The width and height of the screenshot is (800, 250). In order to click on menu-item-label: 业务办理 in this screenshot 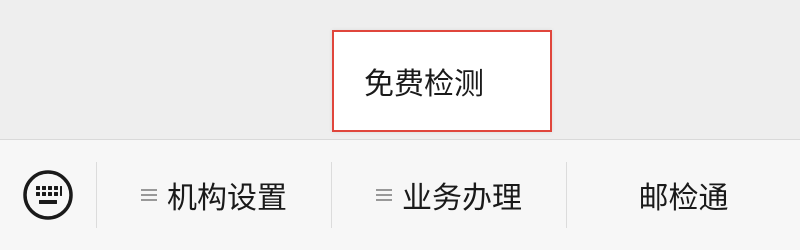, I will do `click(462, 198)`.